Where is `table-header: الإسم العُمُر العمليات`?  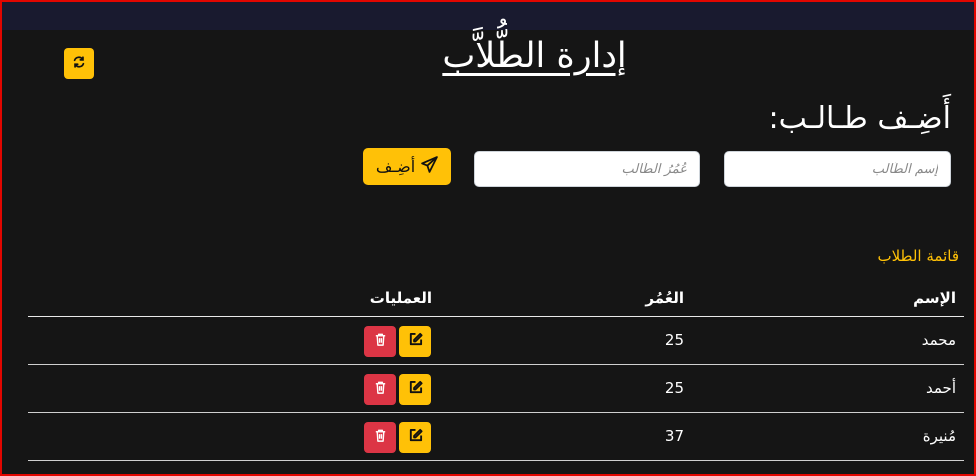 table-header: الإسم العُمُر العمليات is located at coordinates (496, 299).